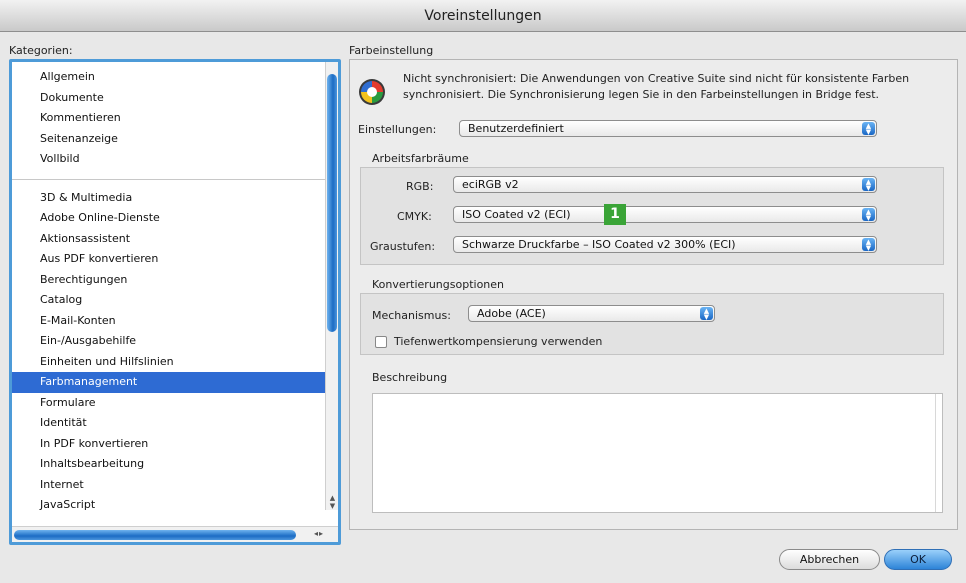  I want to click on categories-label: Kategorien:, so click(41, 50).